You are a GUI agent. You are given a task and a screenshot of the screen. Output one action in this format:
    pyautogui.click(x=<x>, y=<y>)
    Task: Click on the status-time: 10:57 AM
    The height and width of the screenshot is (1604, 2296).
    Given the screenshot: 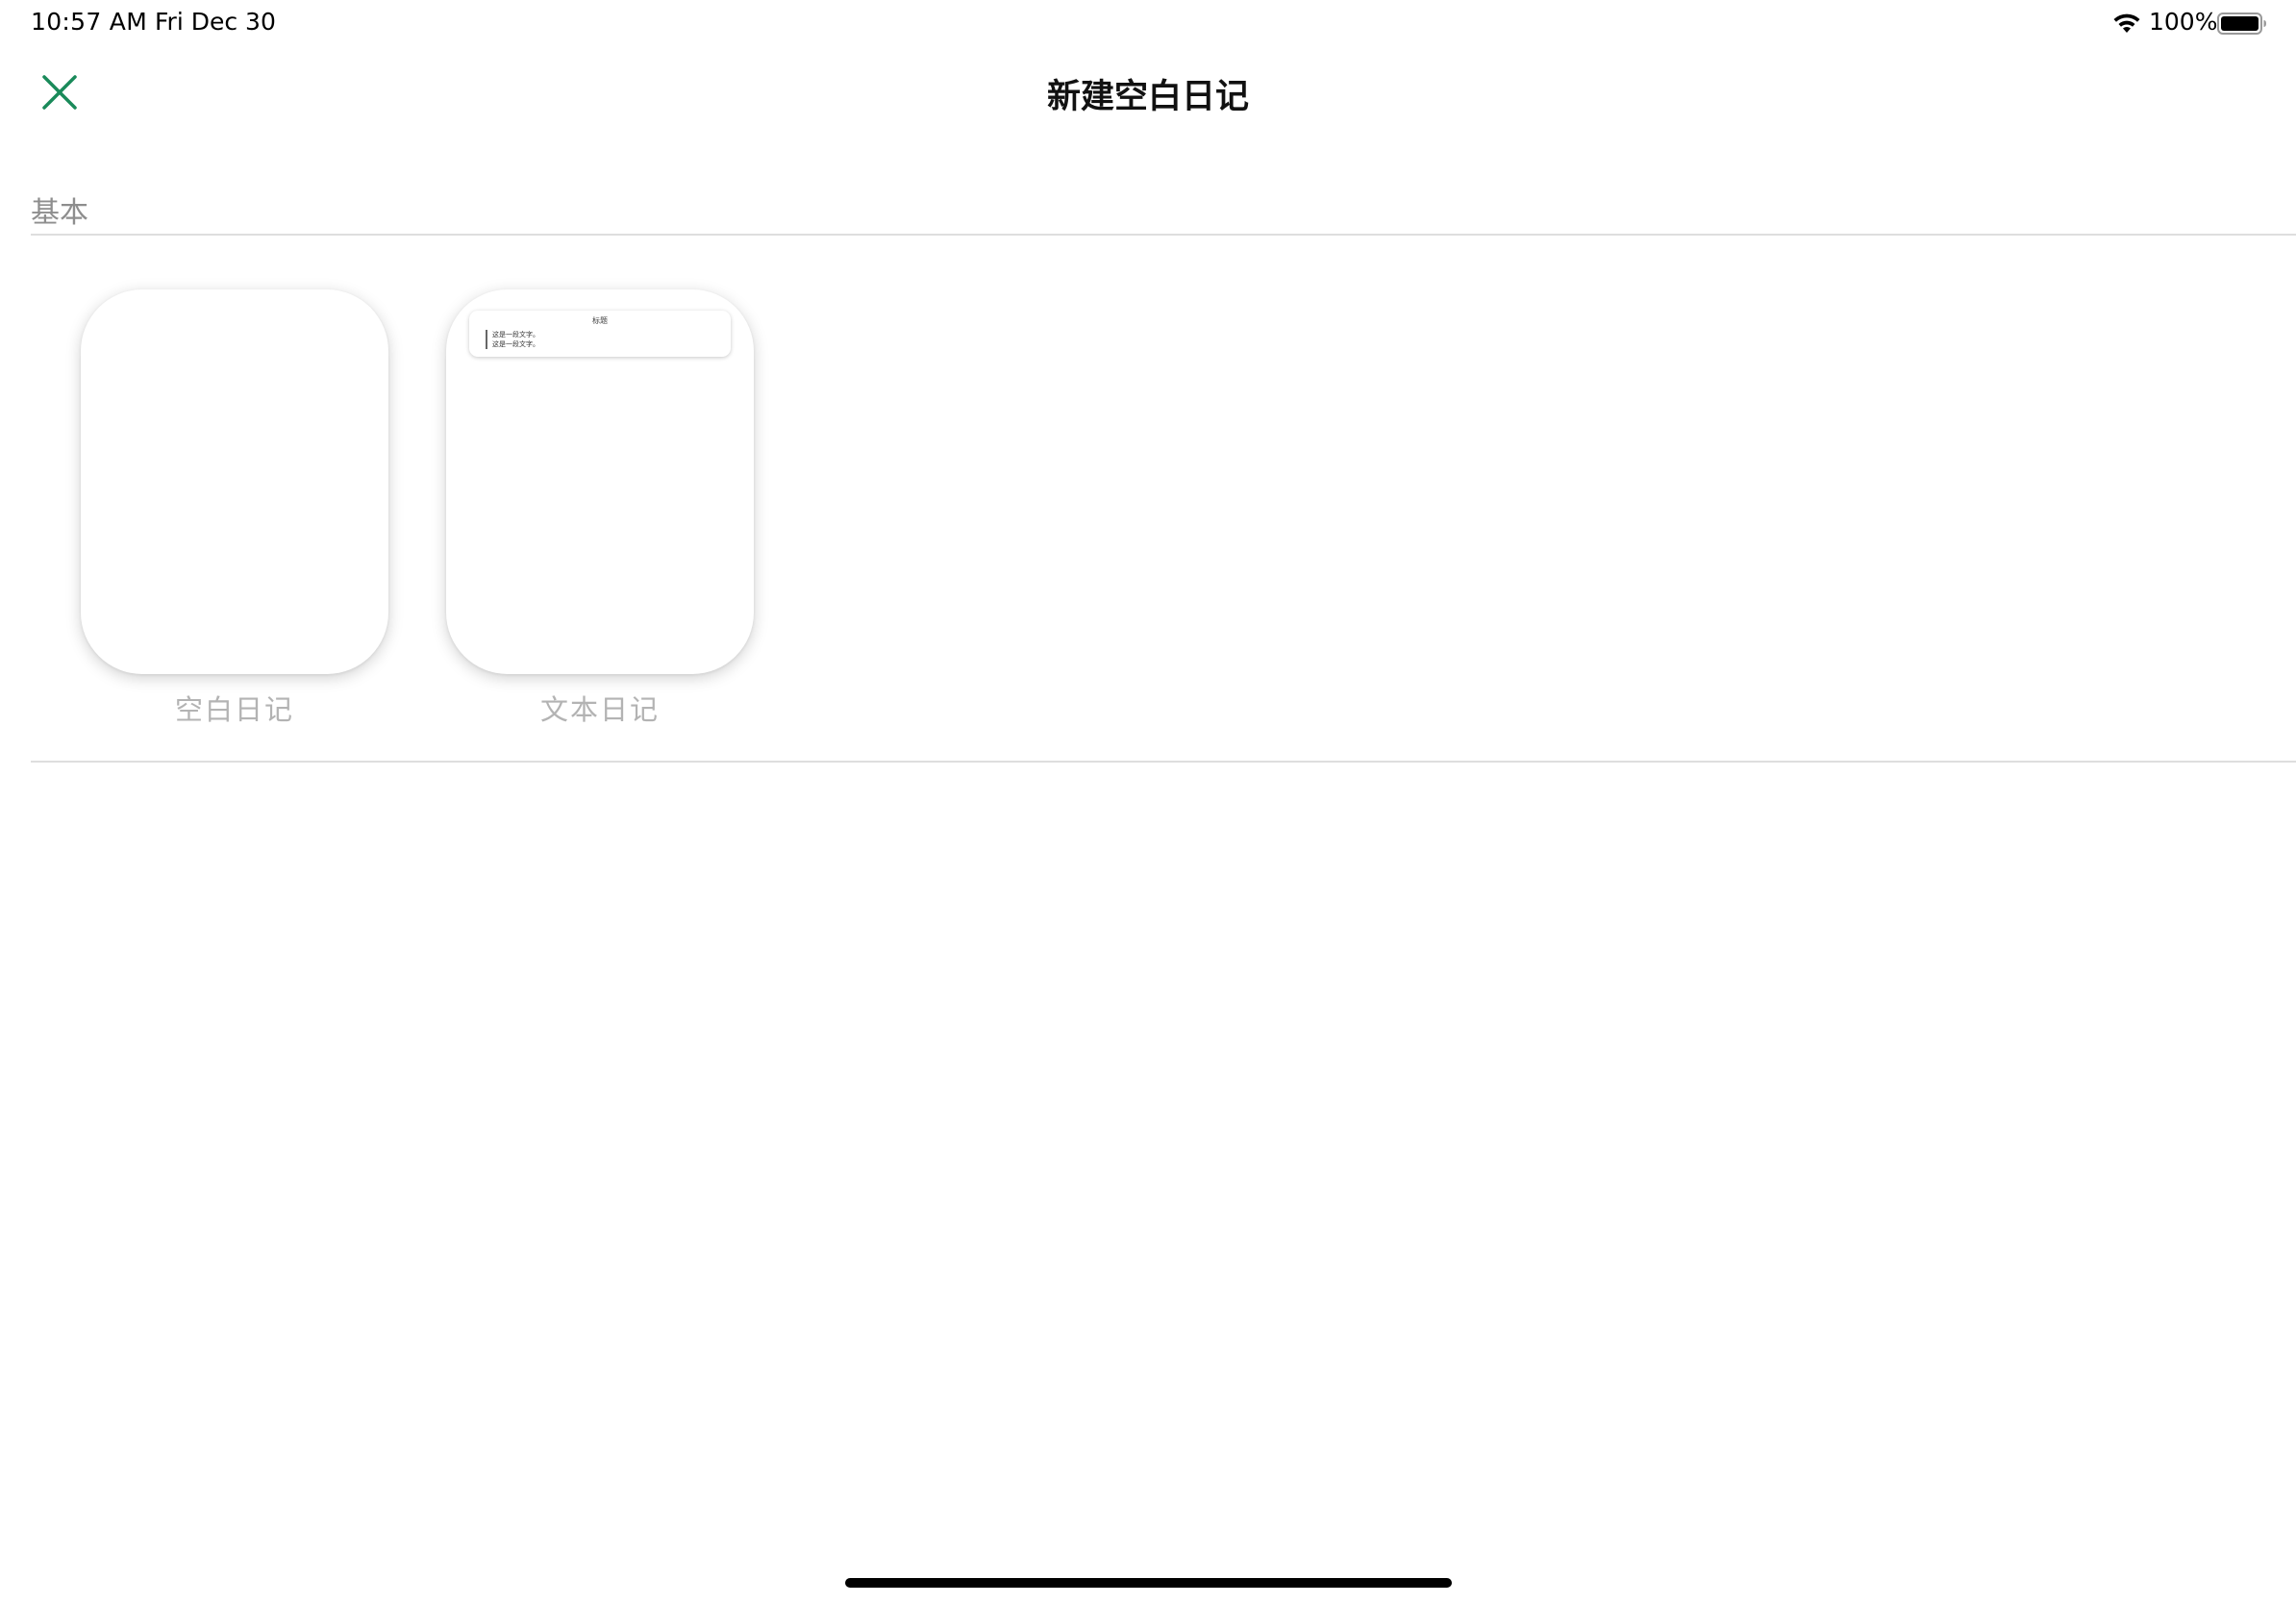 What is the action you would take?
    pyautogui.click(x=89, y=22)
    